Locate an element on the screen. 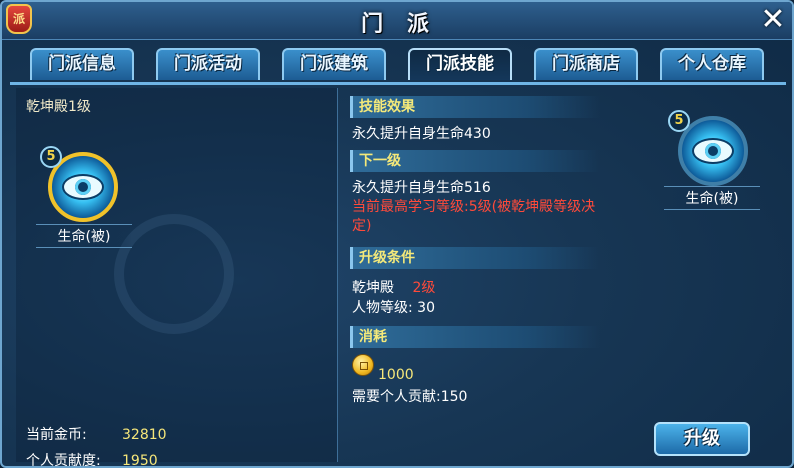 This screenshot has width=794, height=468. skill-name-label: 生命(被) is located at coordinates (84, 236).